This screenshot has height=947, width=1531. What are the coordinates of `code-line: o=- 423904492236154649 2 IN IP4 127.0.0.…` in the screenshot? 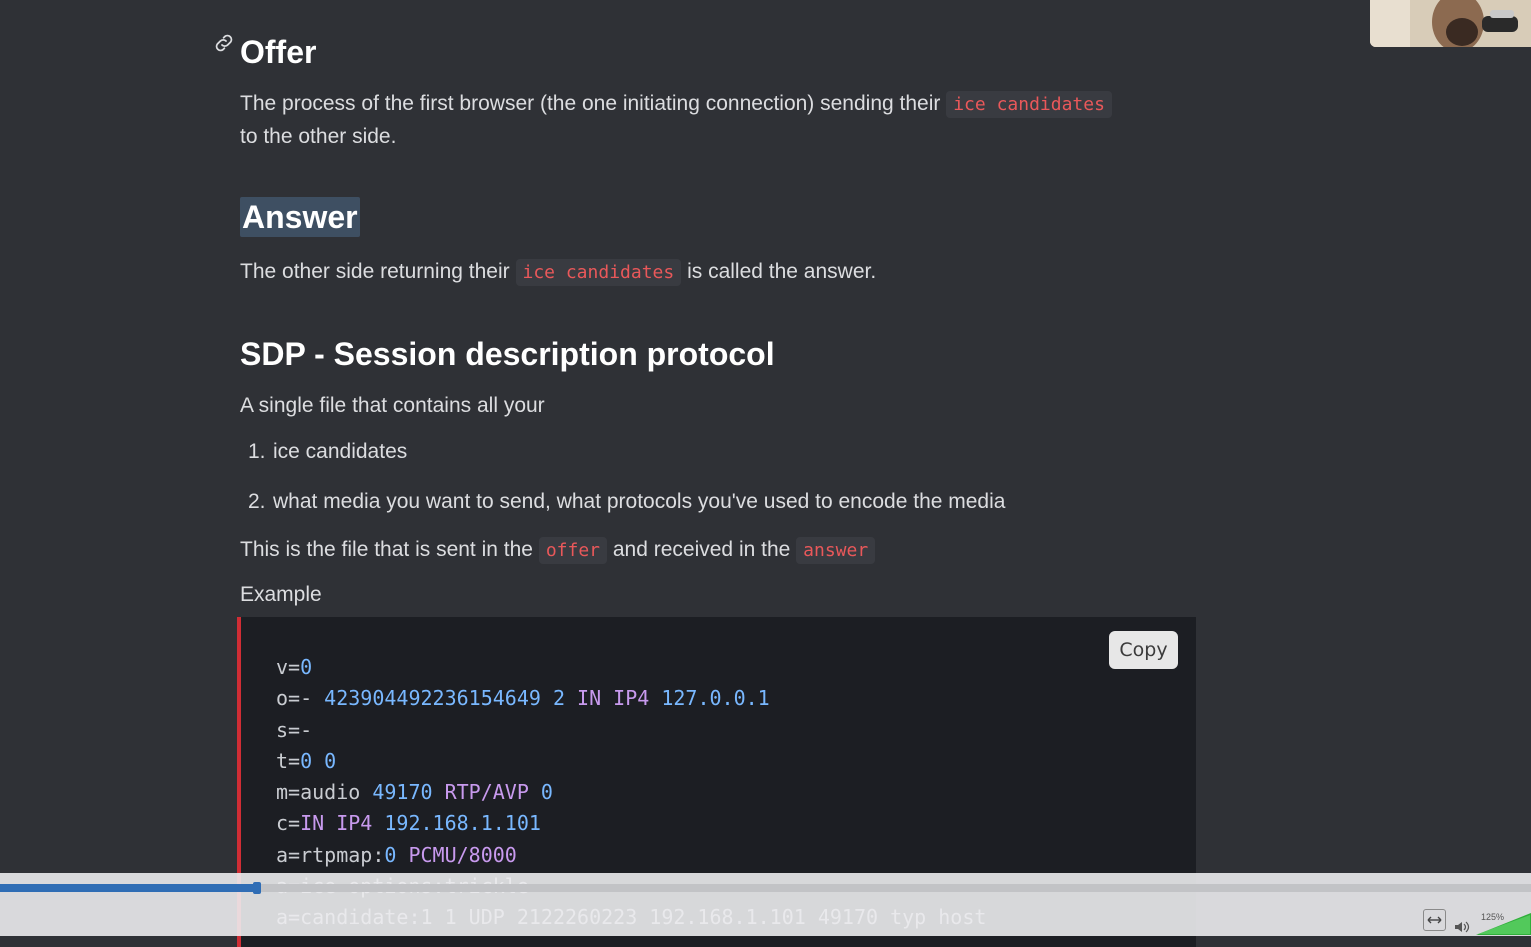 It's located at (631, 698).